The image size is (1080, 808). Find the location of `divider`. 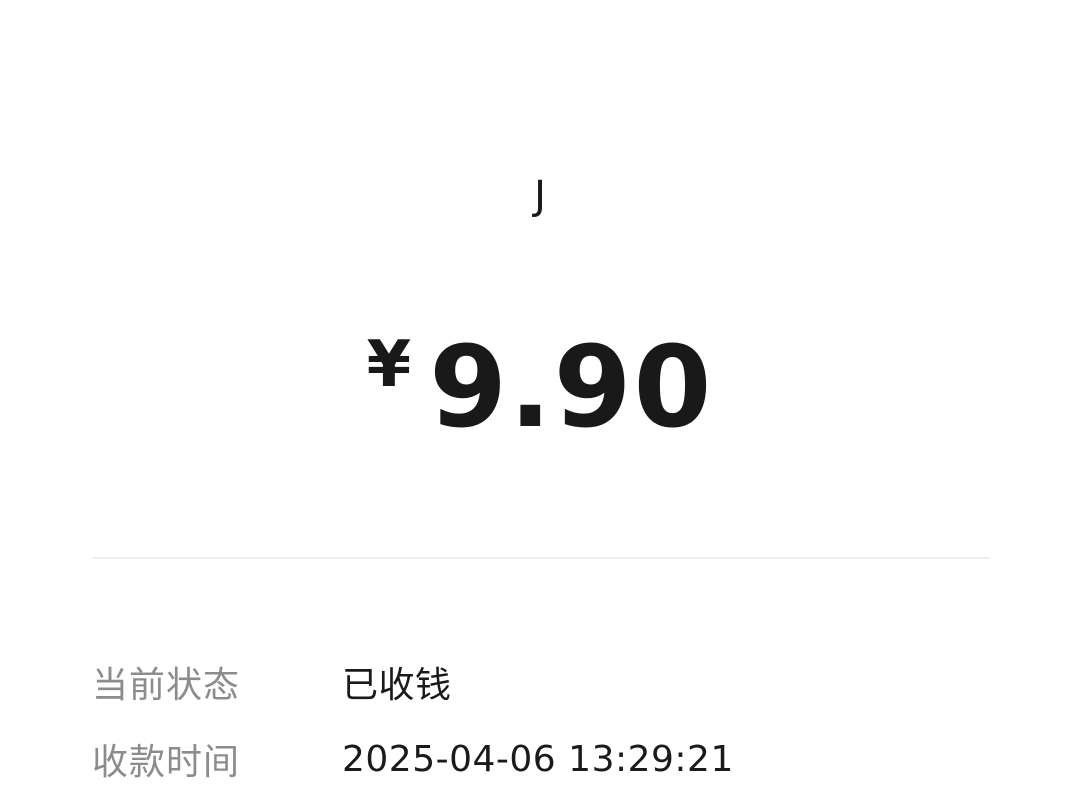

divider is located at coordinates (541, 558).